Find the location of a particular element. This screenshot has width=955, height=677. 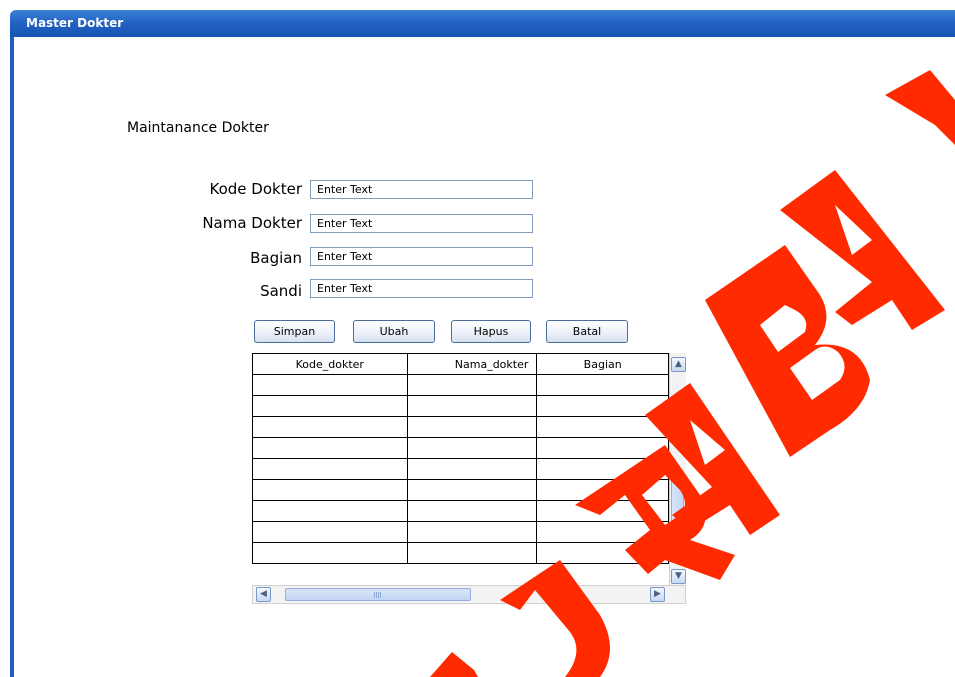

bagian-label: Bagian is located at coordinates (276, 258).